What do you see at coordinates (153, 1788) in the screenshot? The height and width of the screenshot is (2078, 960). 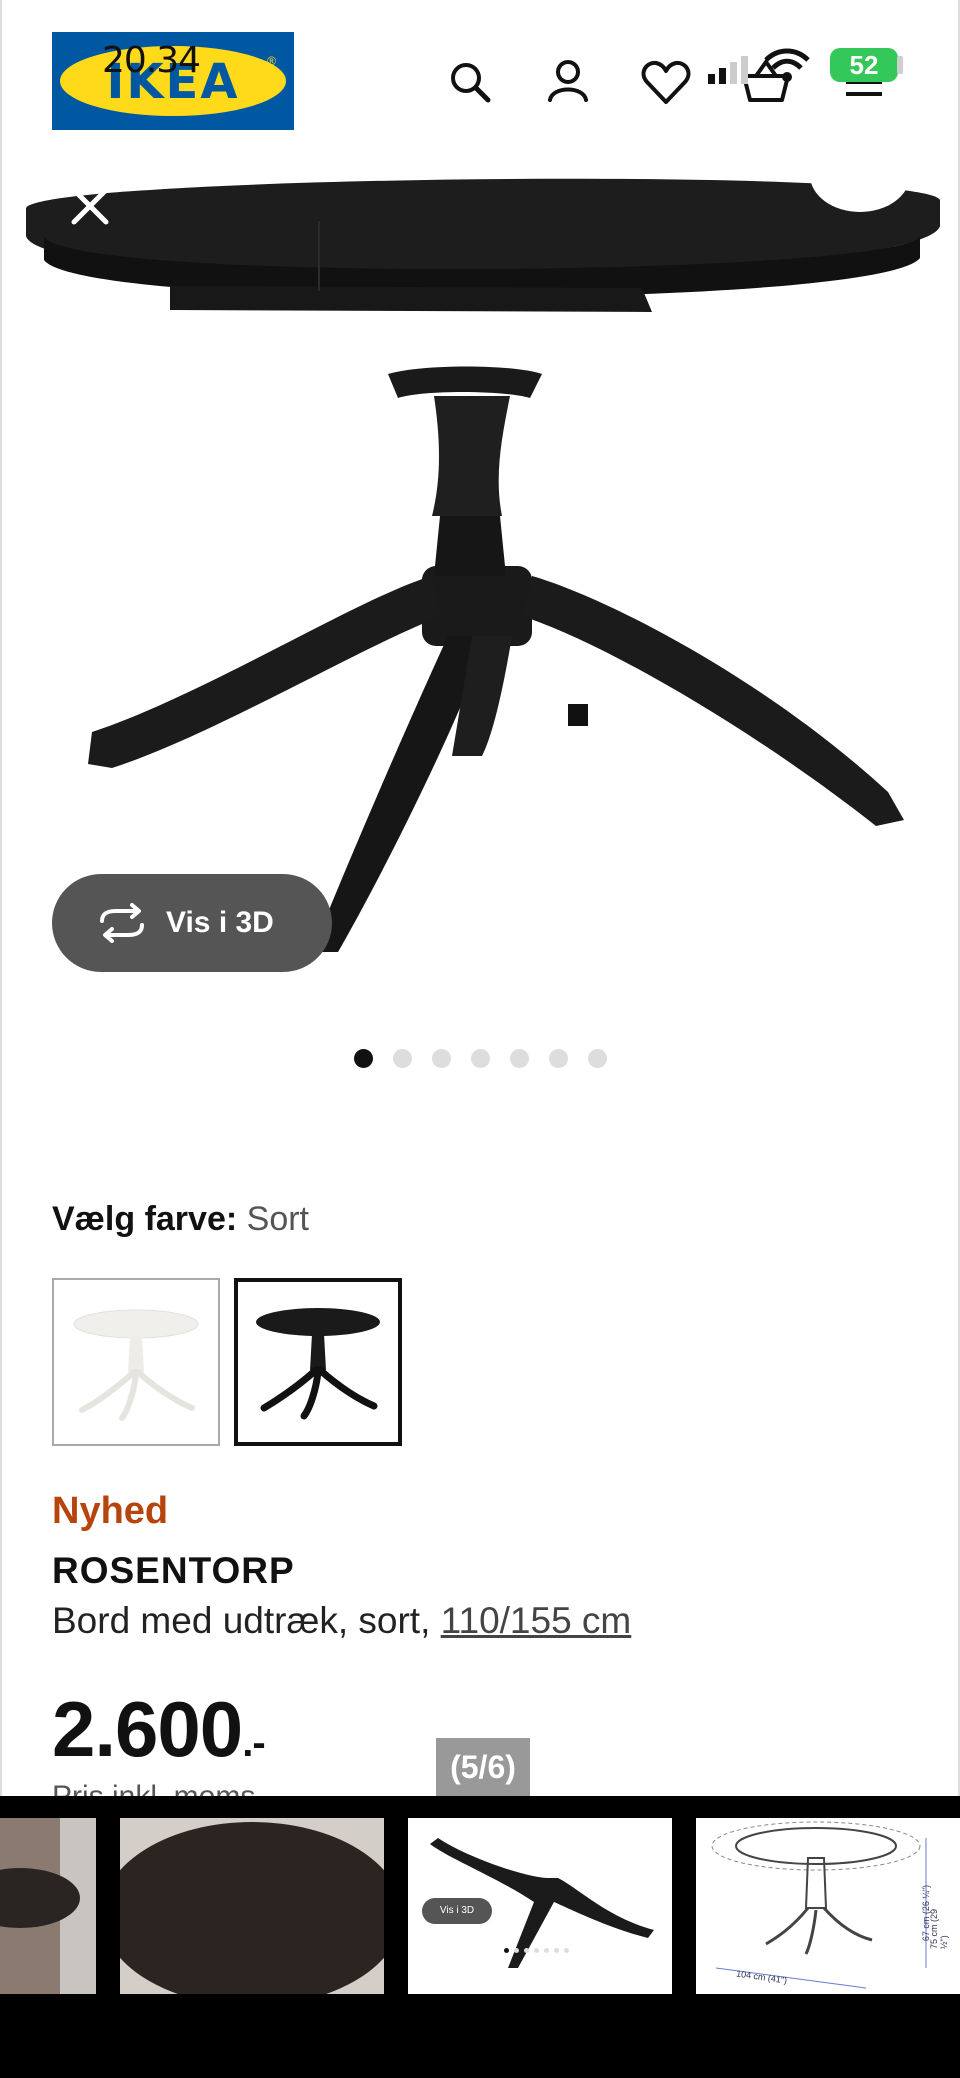 I see `price-note: Pris inkl. moms` at bounding box center [153, 1788].